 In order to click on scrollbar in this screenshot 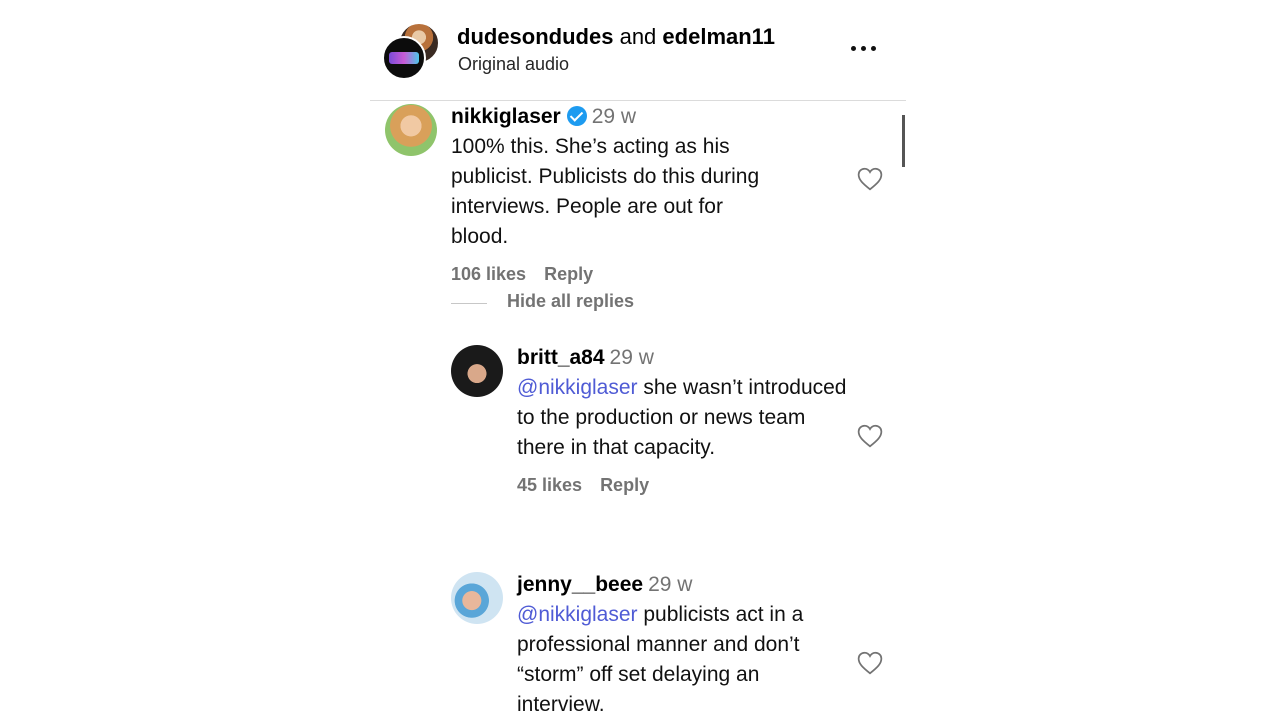, I will do `click(903, 141)`.